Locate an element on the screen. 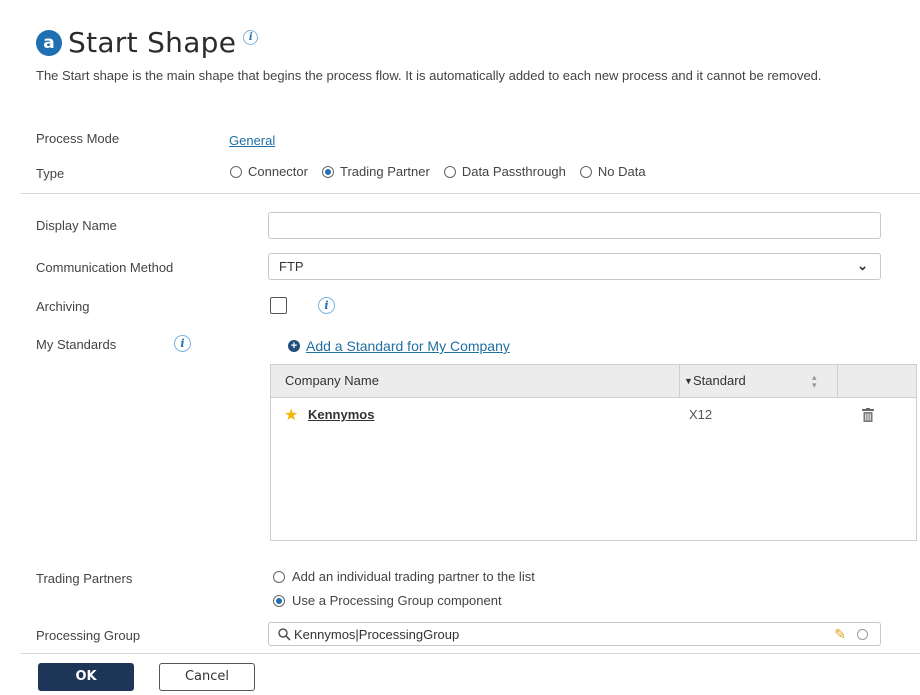 This screenshot has width=920, height=695. type-option-connector: Connector is located at coordinates (269, 171).